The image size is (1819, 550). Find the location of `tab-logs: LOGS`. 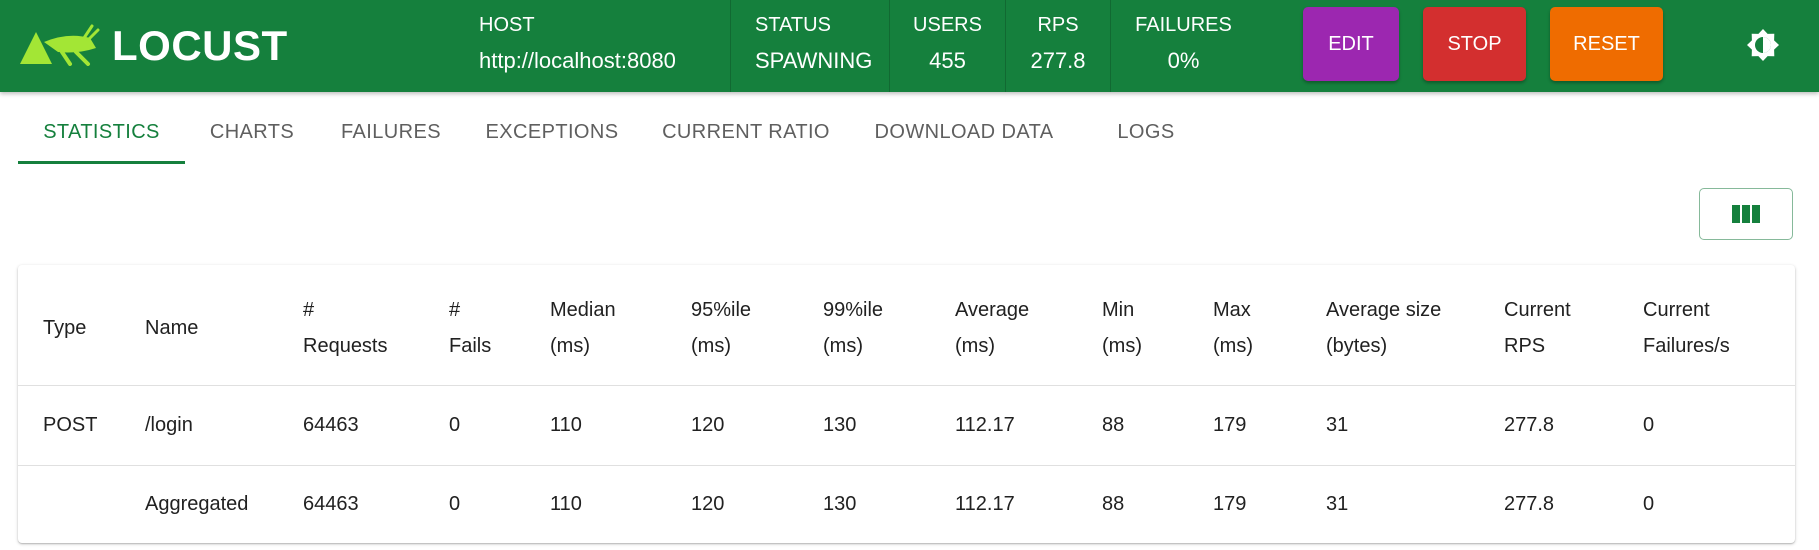

tab-logs: LOGS is located at coordinates (1146, 132).